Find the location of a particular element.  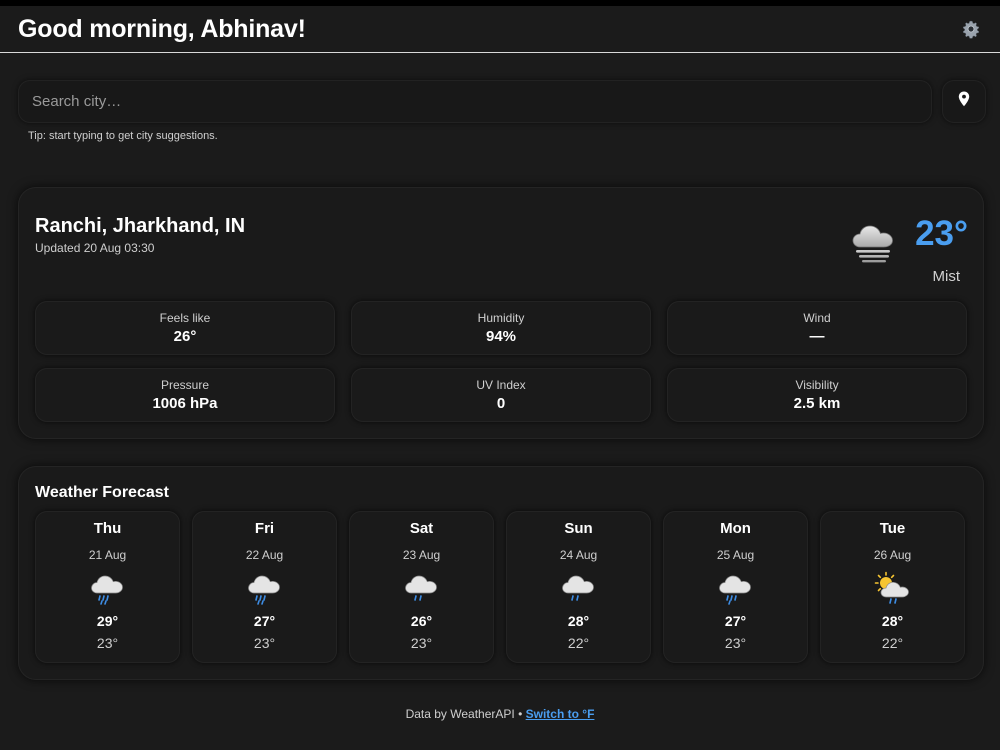

stat-pressure: Pressure 1006 hPa is located at coordinates (185, 395).